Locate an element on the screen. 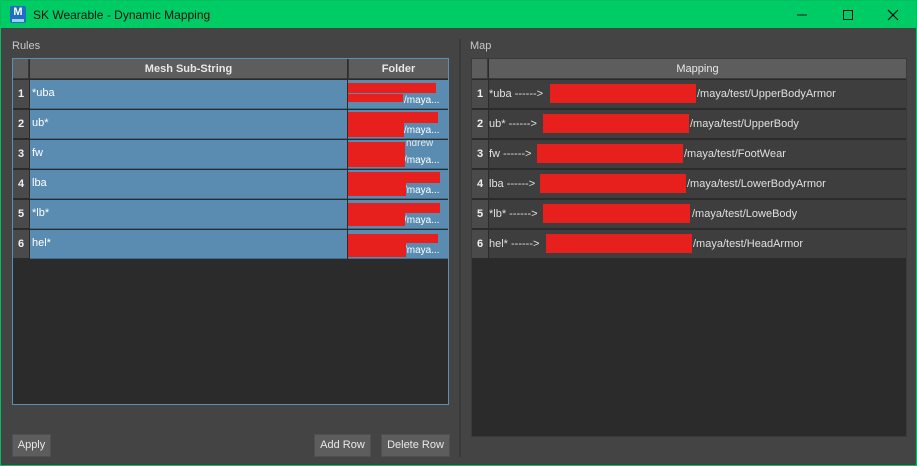  mapping-path: /maya/test/UpperBodyArmor is located at coordinates (766, 94).